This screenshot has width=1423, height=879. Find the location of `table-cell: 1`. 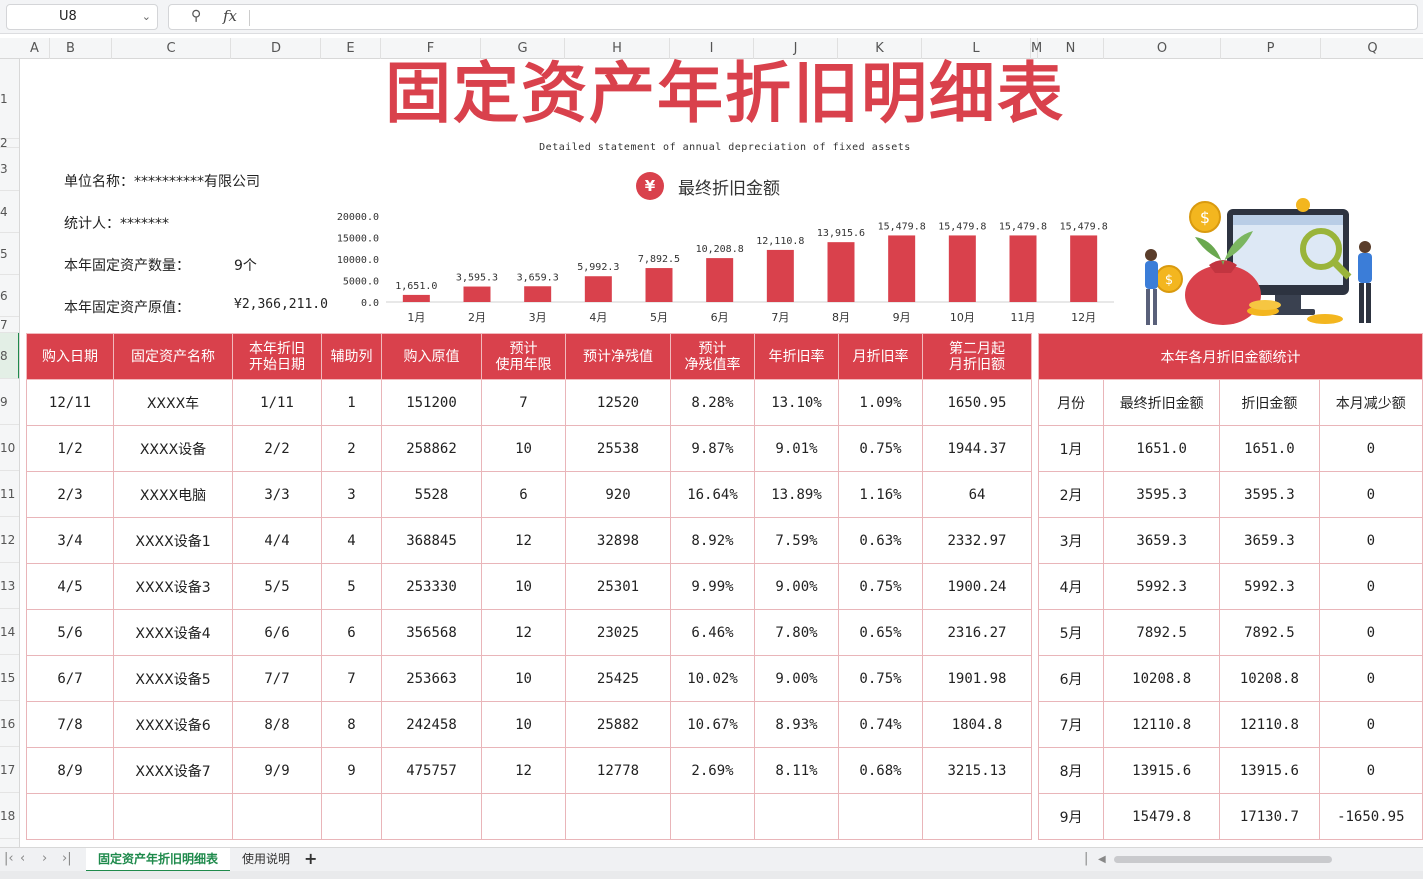

table-cell: 1 is located at coordinates (351, 402).